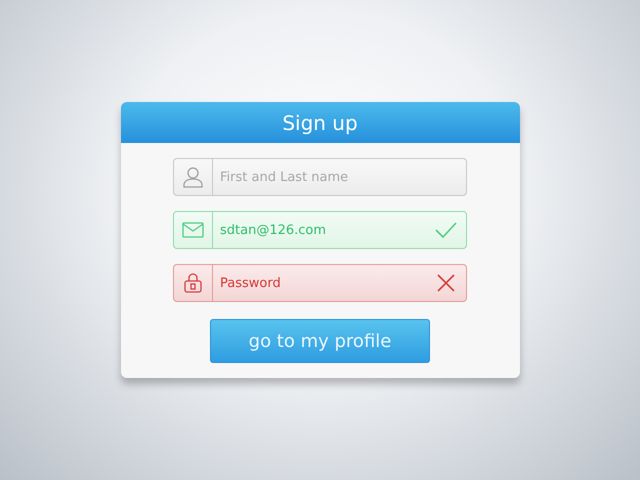 The image size is (640, 480). Describe the element at coordinates (193, 230) in the screenshot. I see `envelope-icon` at that location.